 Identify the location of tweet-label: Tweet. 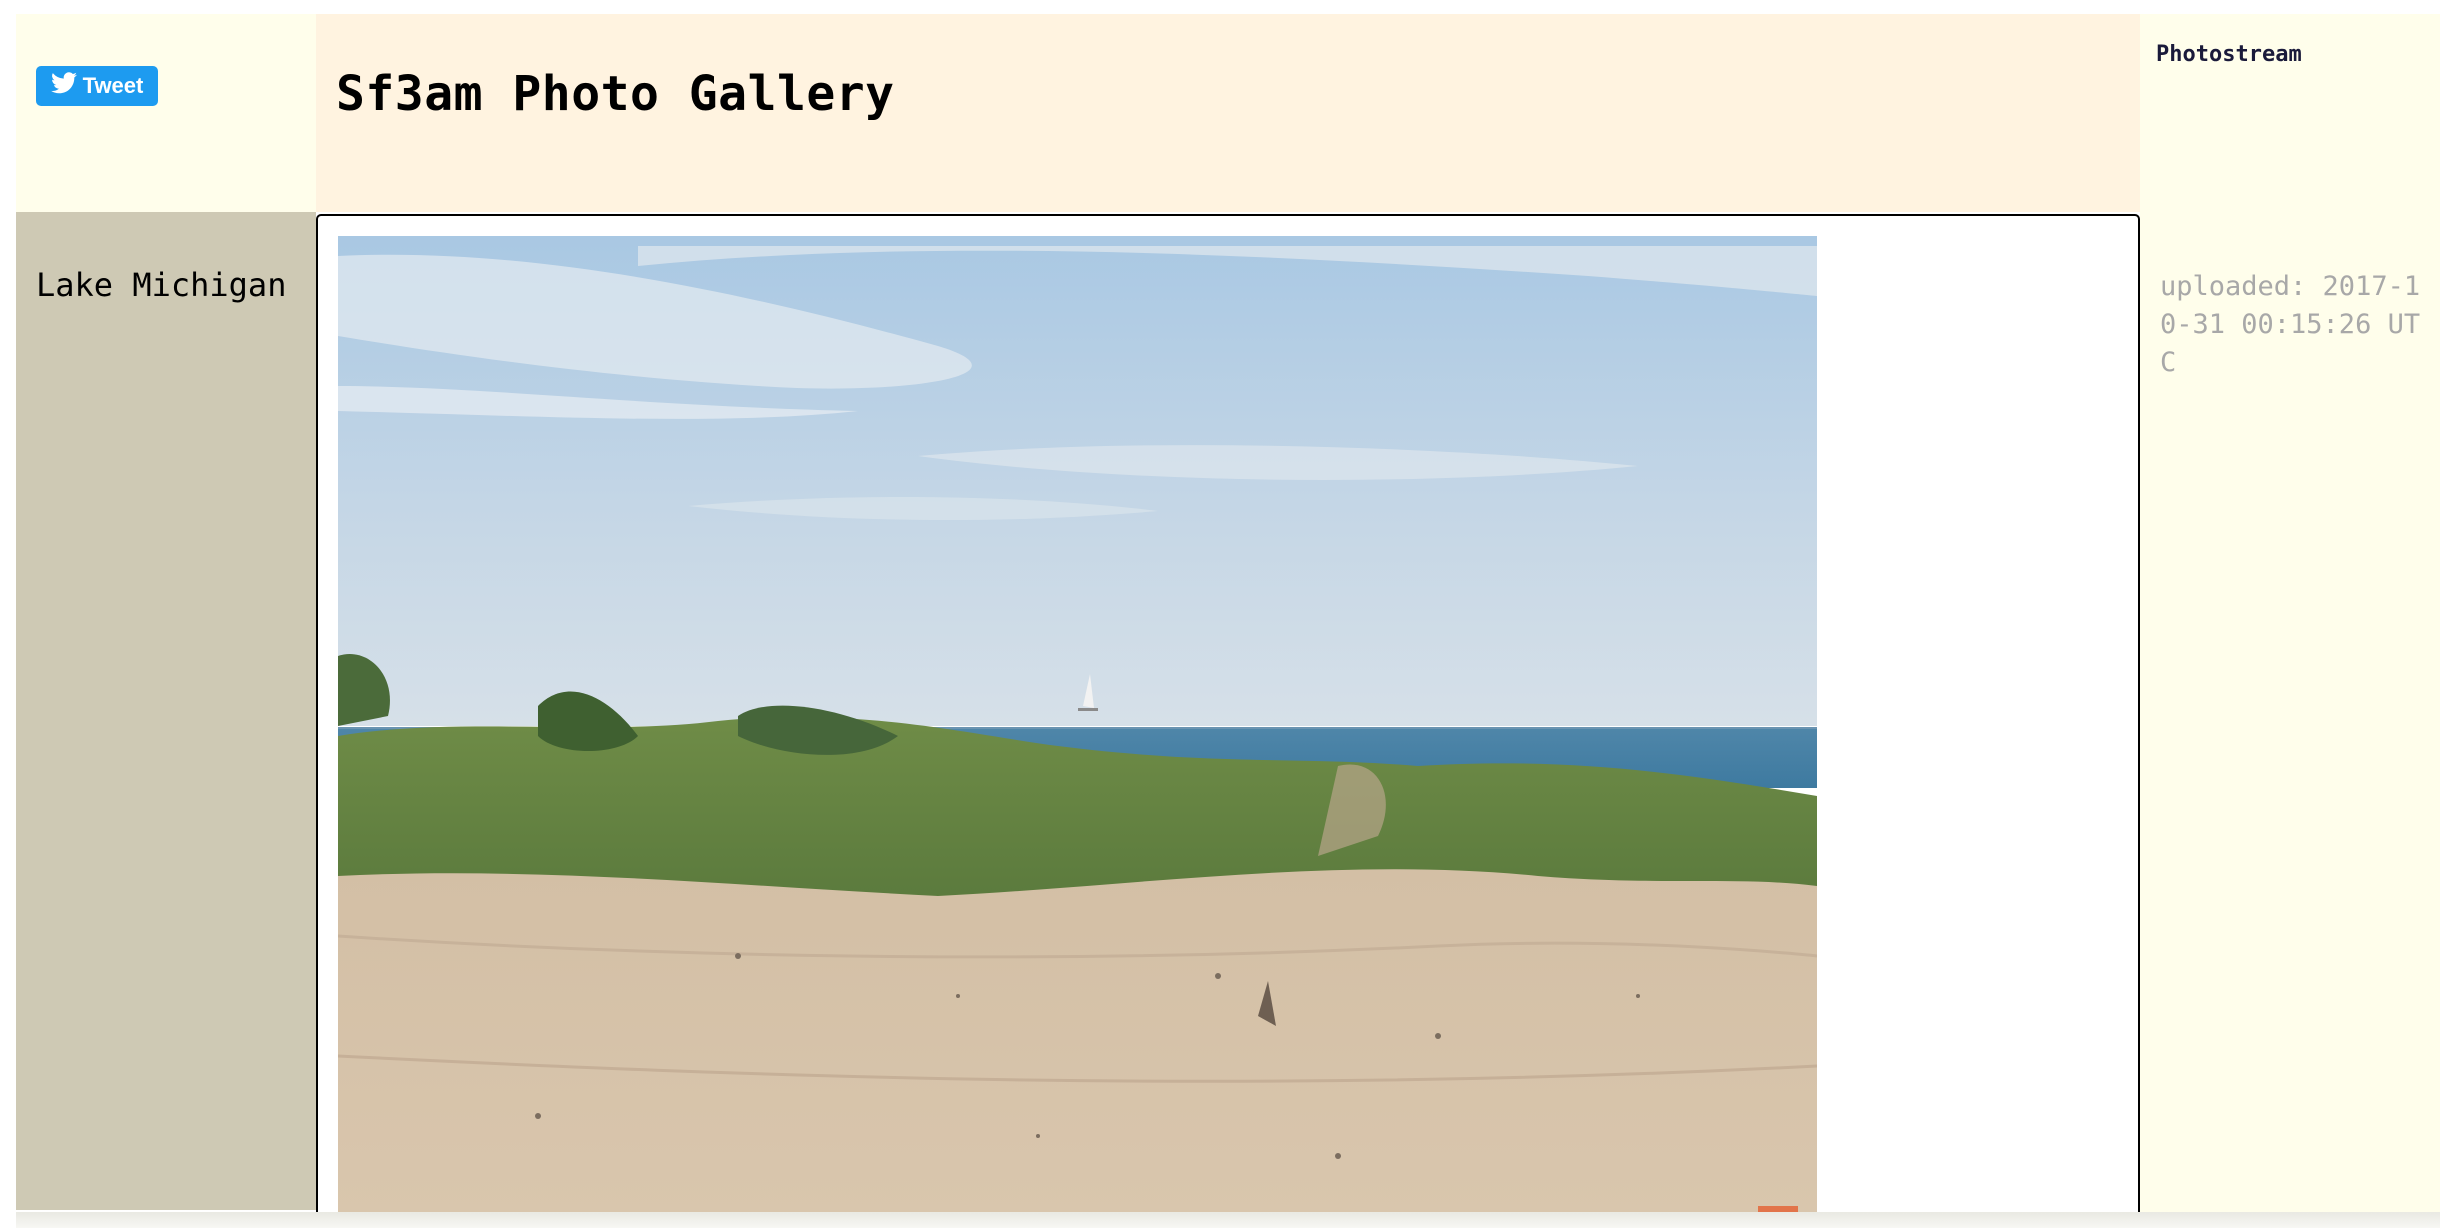
(113, 85).